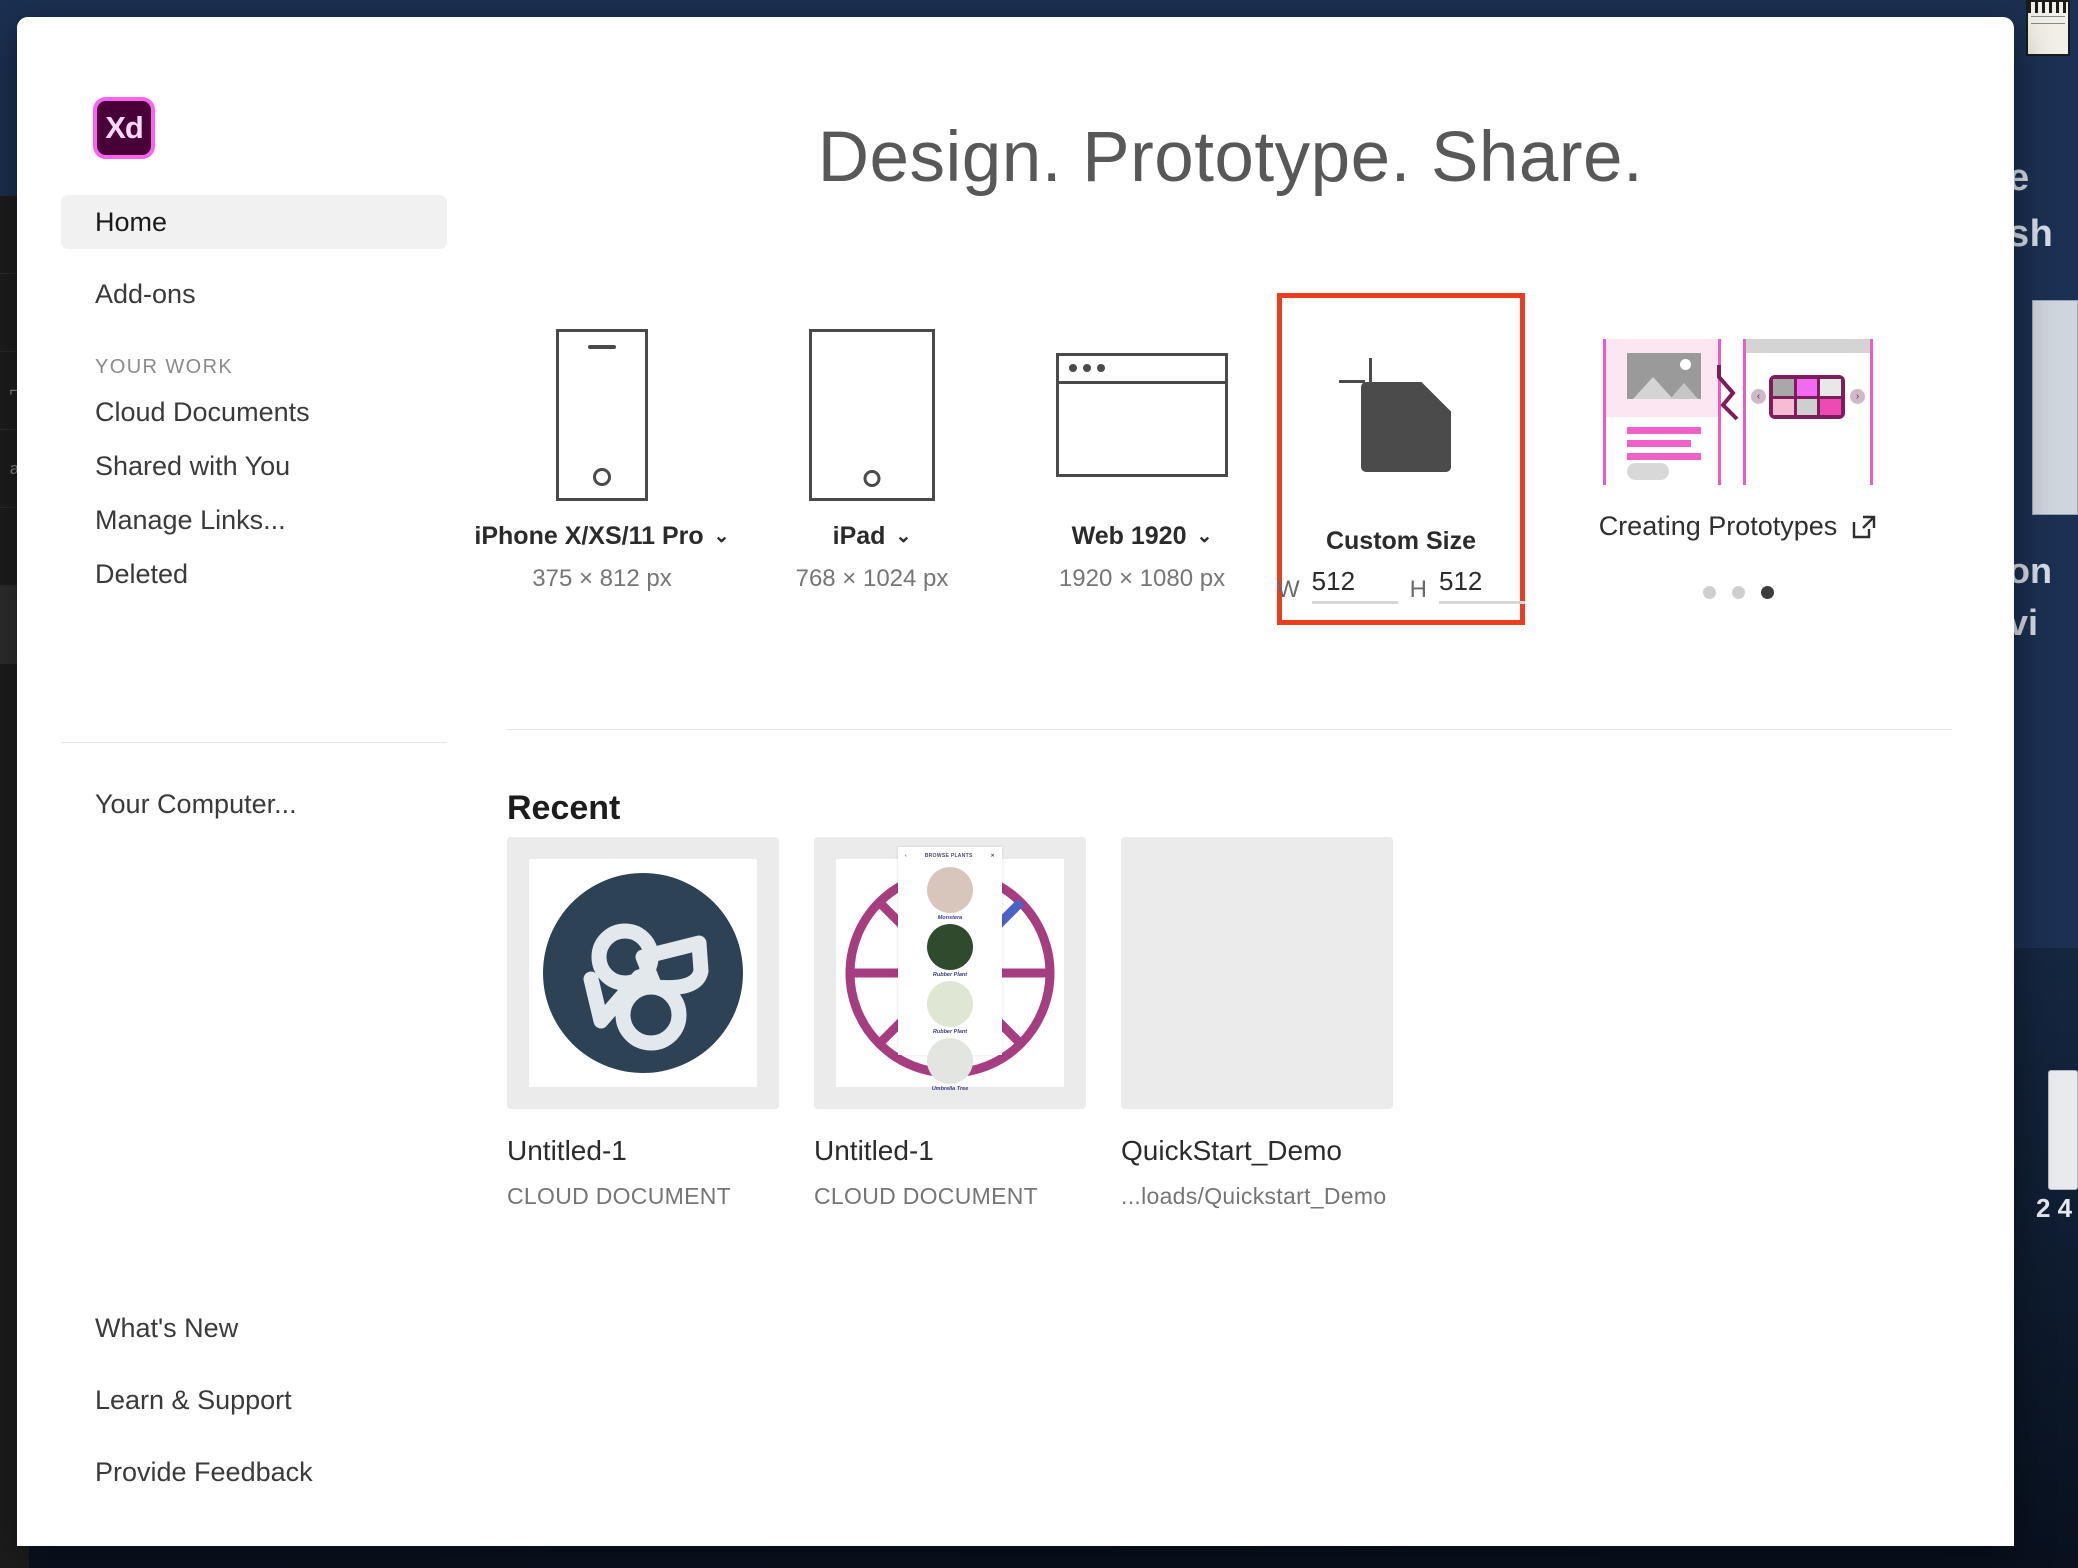 The image size is (2078, 1568). What do you see at coordinates (872, 578) in the screenshot?
I see `preset-dimensions: 768 × 1024 px` at bounding box center [872, 578].